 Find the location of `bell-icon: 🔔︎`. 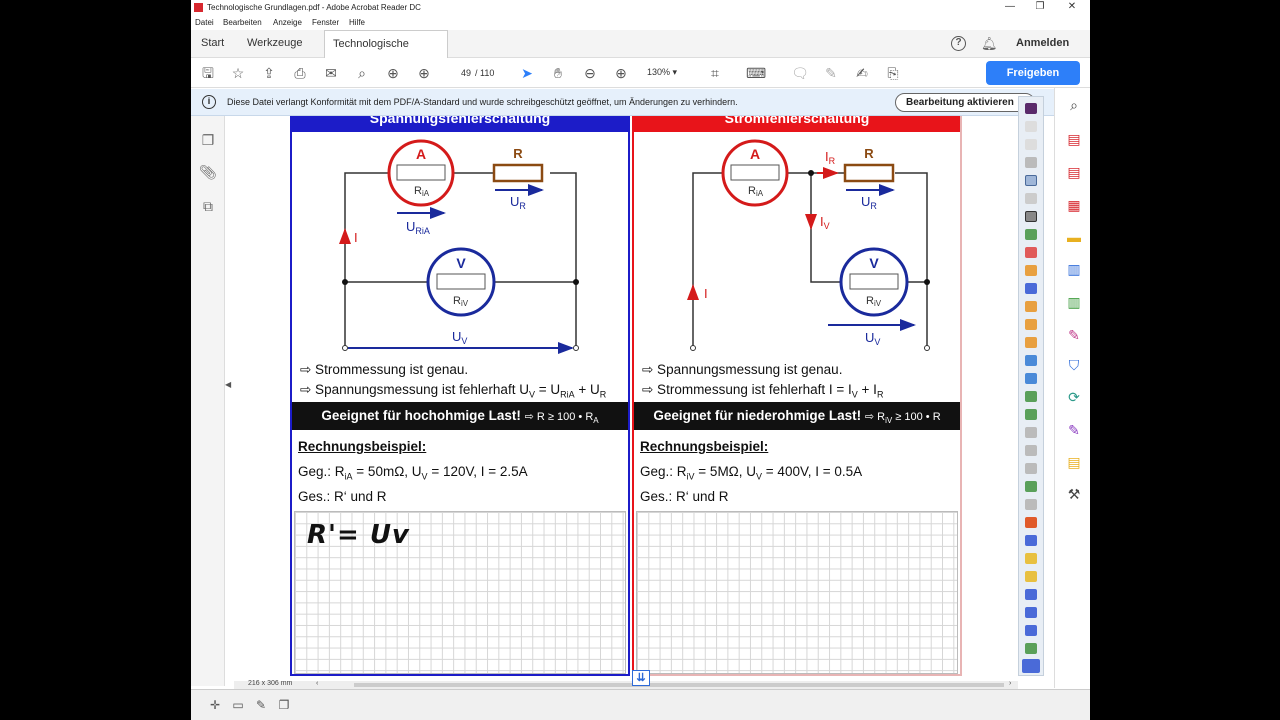

bell-icon: 🔔︎ is located at coordinates (989, 44).